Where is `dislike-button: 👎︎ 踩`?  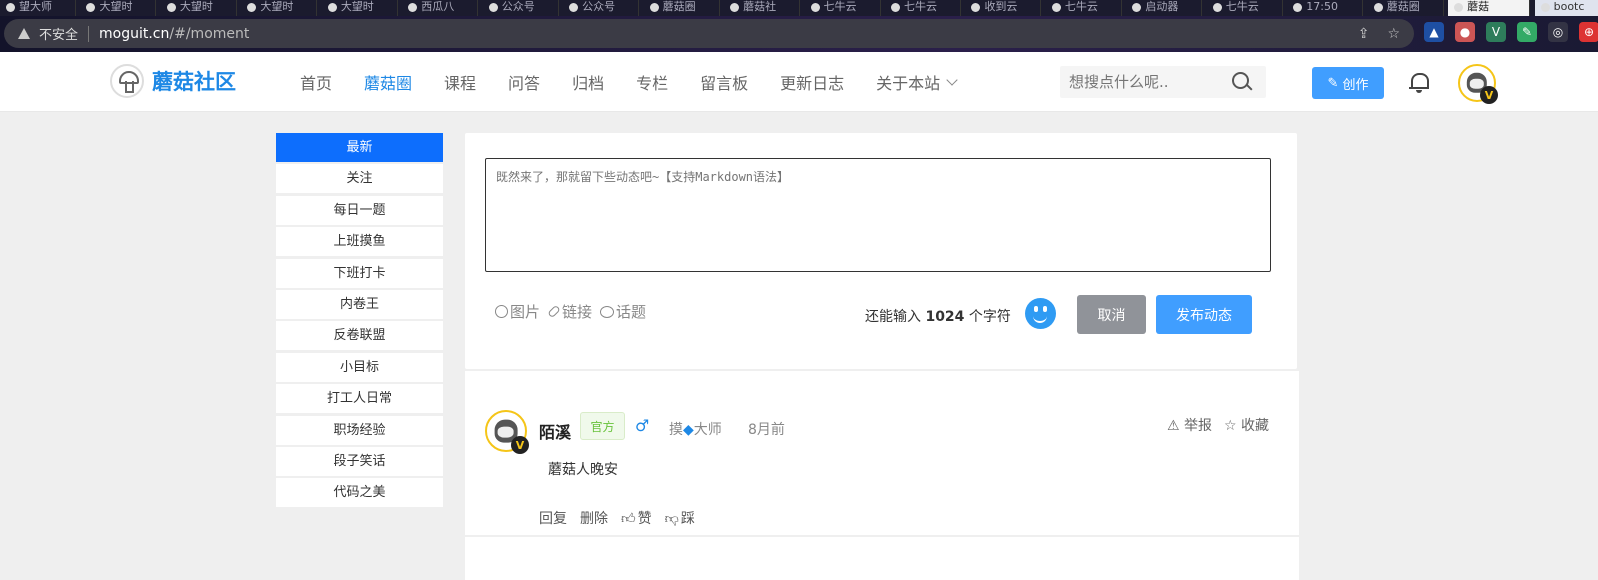
dislike-button: 👎︎ 踩 is located at coordinates (680, 518).